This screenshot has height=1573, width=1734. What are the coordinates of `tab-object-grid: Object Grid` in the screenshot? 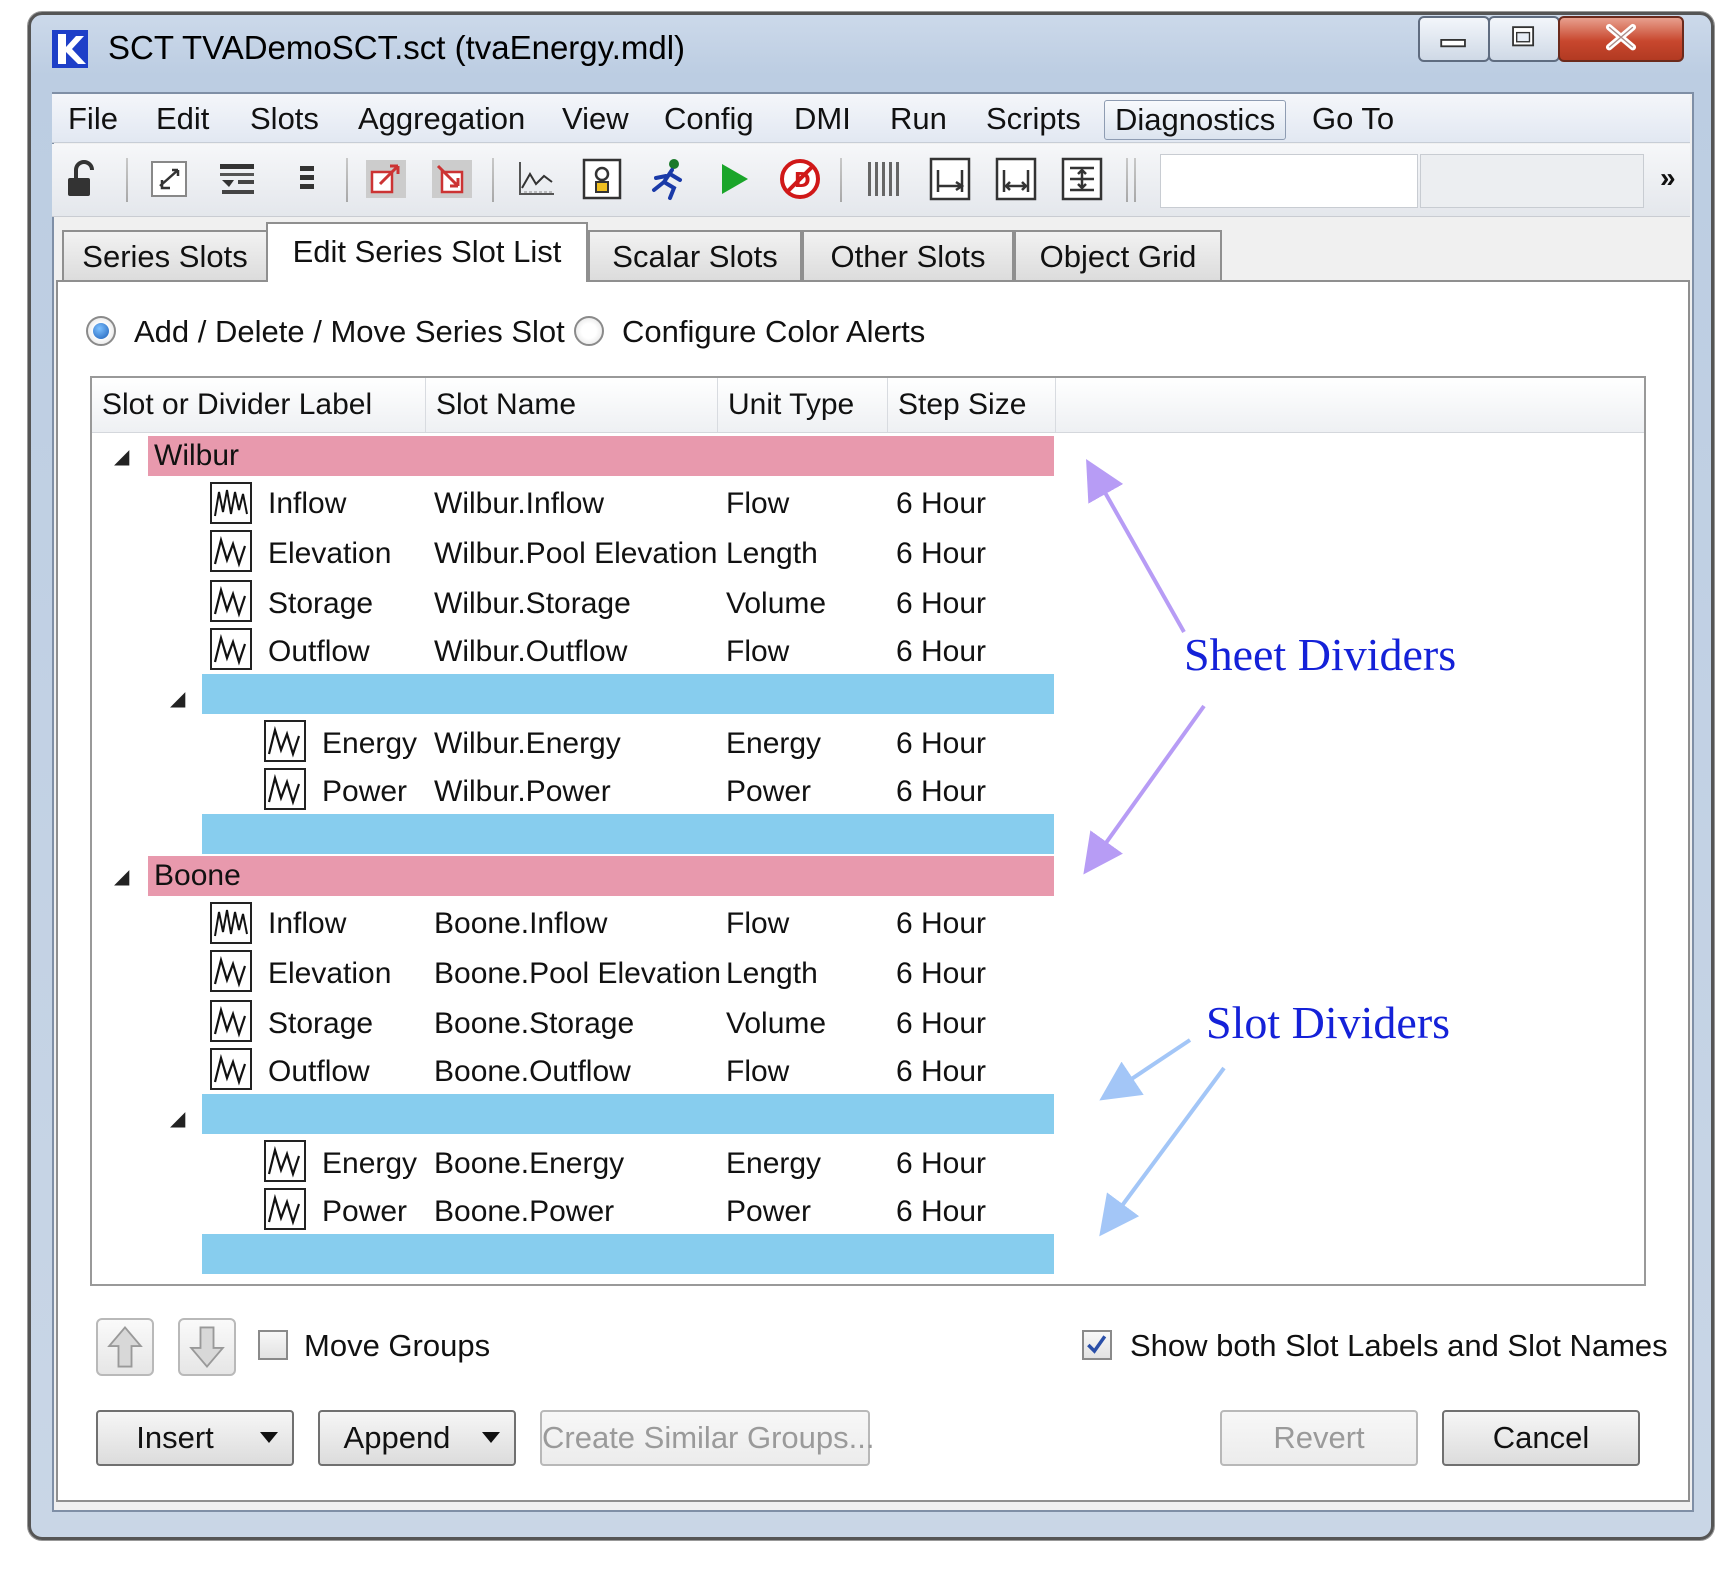 It's located at (1118, 255).